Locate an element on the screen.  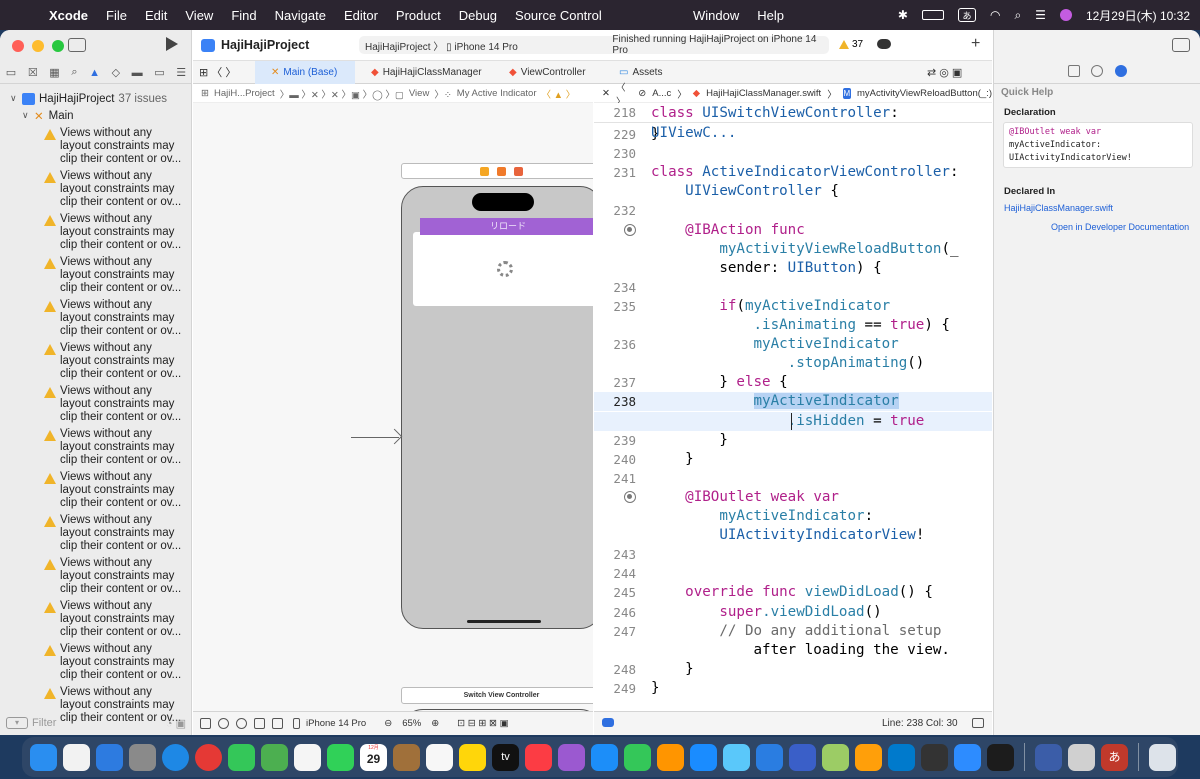
code-line: after loading the view. is located at coordinates (793, 650).